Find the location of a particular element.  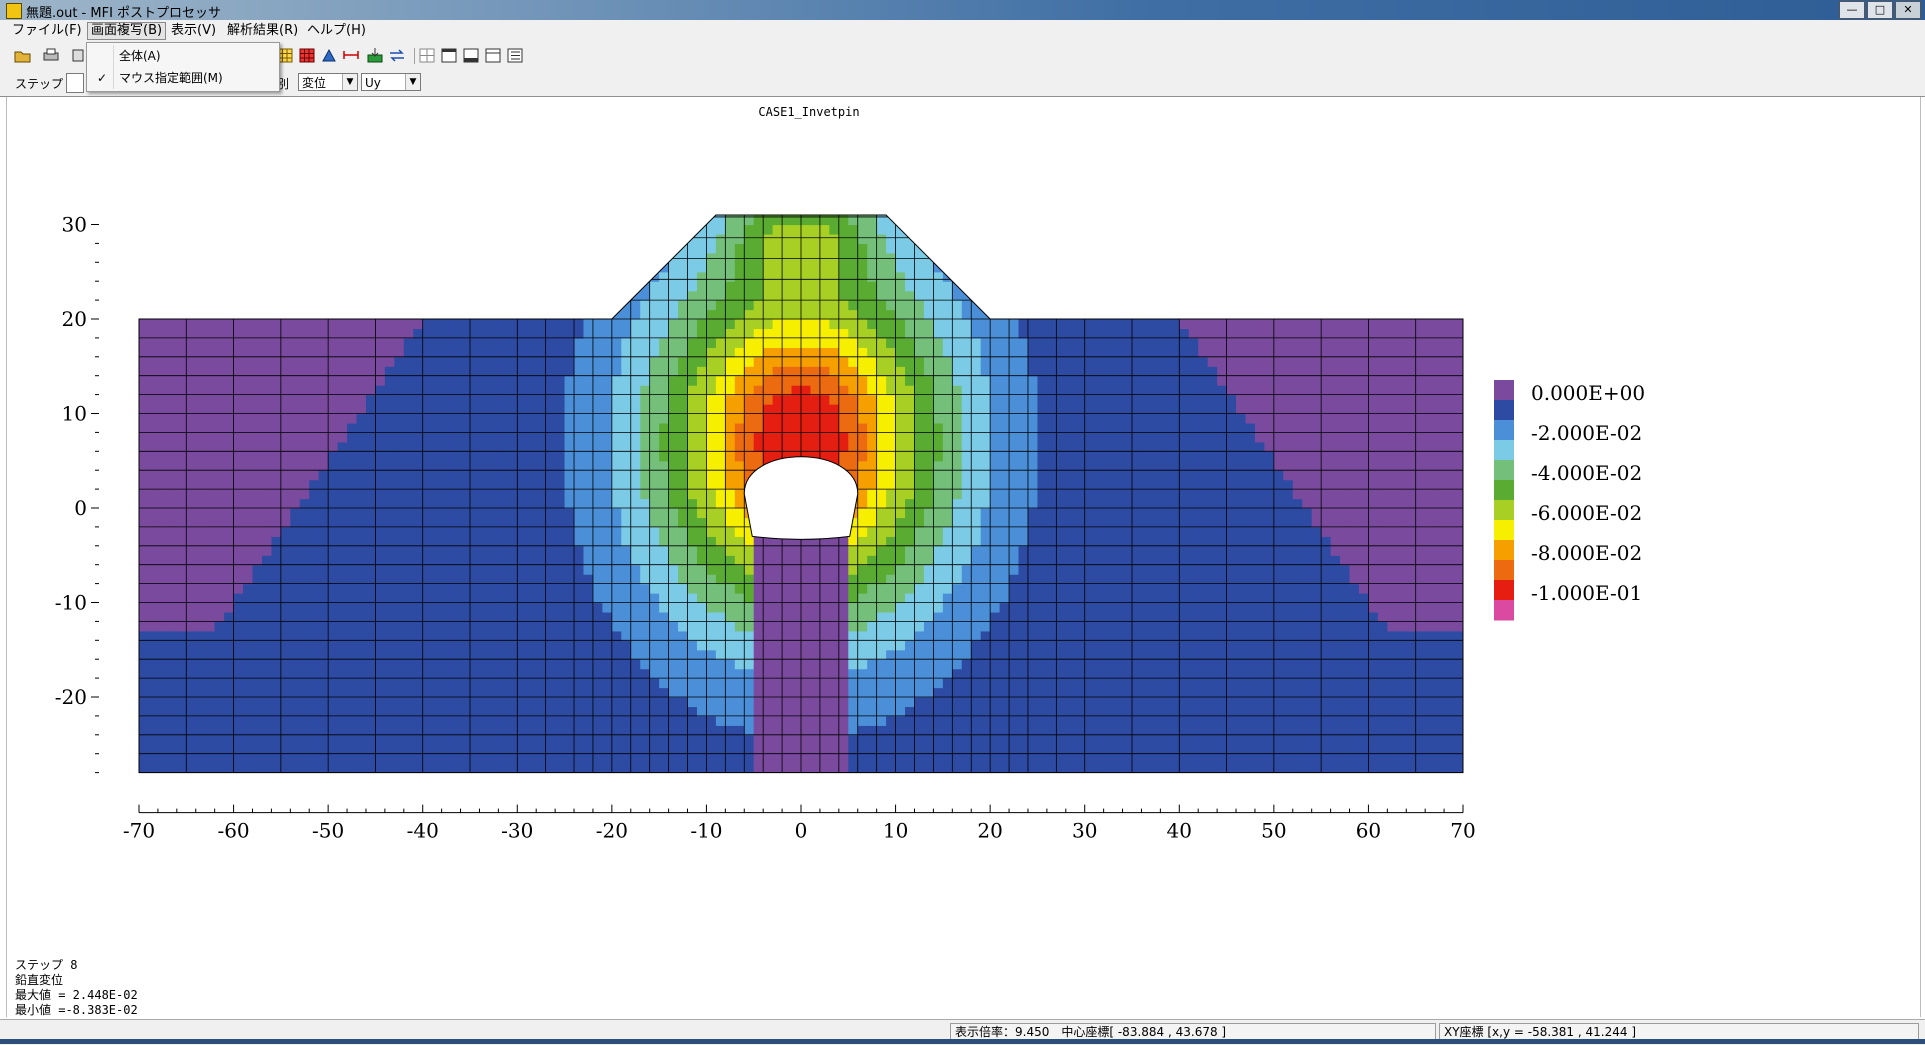

mns-icon is located at coordinates (397, 55).